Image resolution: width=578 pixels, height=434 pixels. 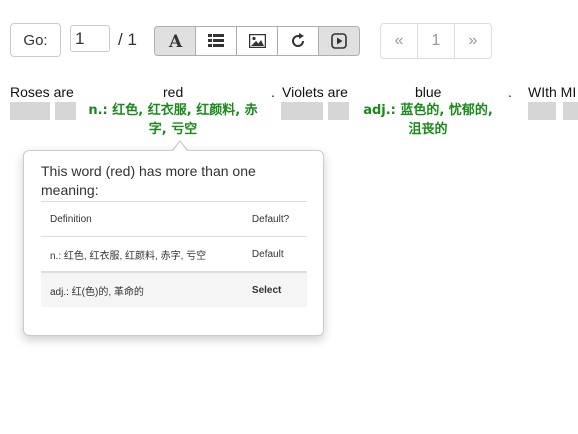 What do you see at coordinates (428, 110) in the screenshot?
I see `gloss-blue-line-1: adj.: 蓝色的, 忧郁的,` at bounding box center [428, 110].